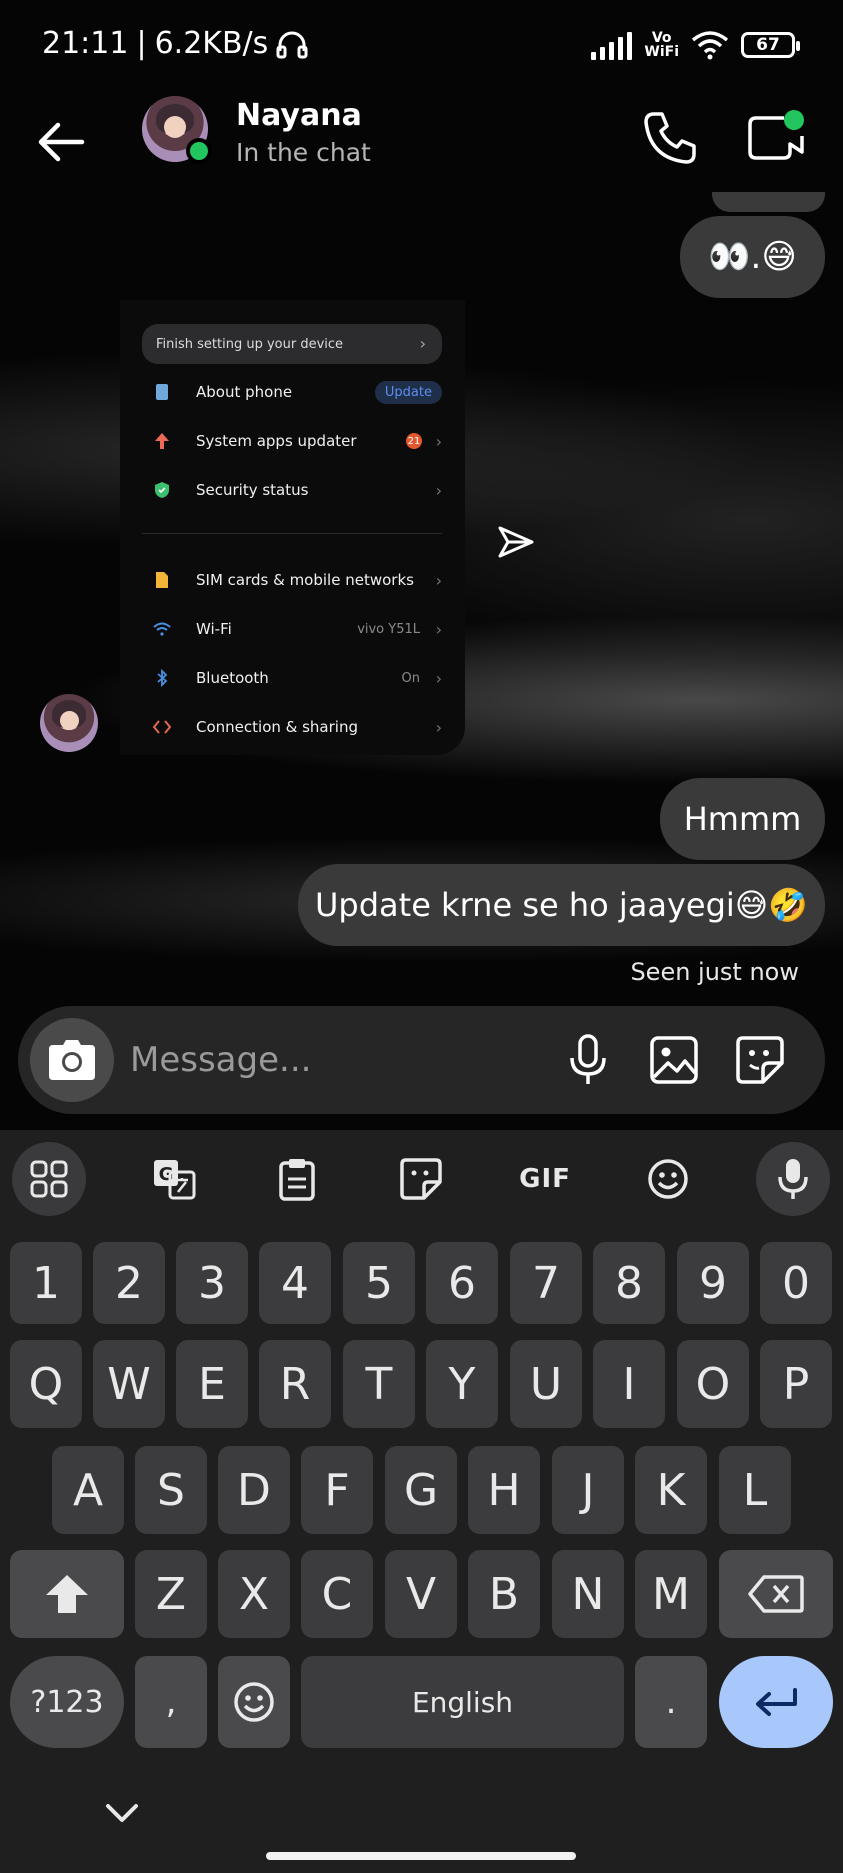  Describe the element at coordinates (668, 1179) in the screenshot. I see `emoji-button` at that location.